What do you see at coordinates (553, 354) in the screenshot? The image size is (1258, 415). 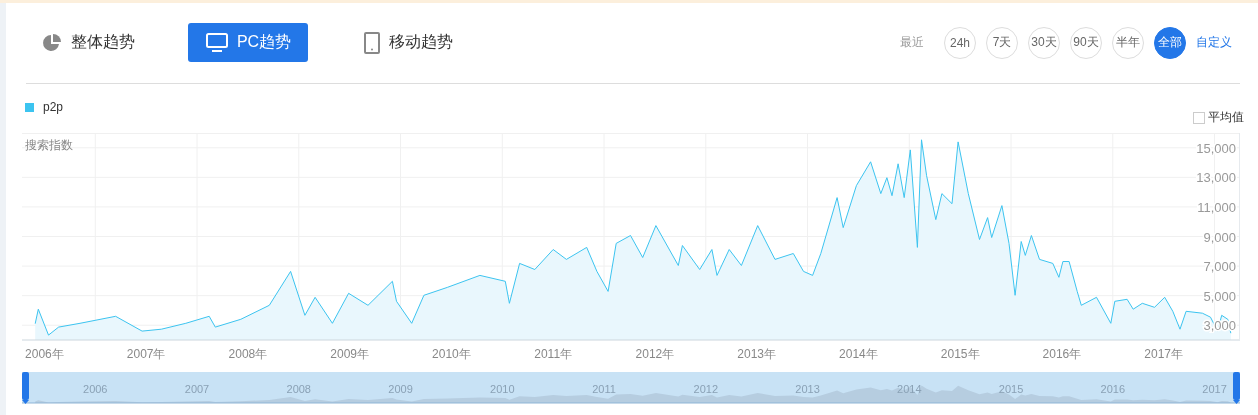 I see `x-axis-label: 2011年` at bounding box center [553, 354].